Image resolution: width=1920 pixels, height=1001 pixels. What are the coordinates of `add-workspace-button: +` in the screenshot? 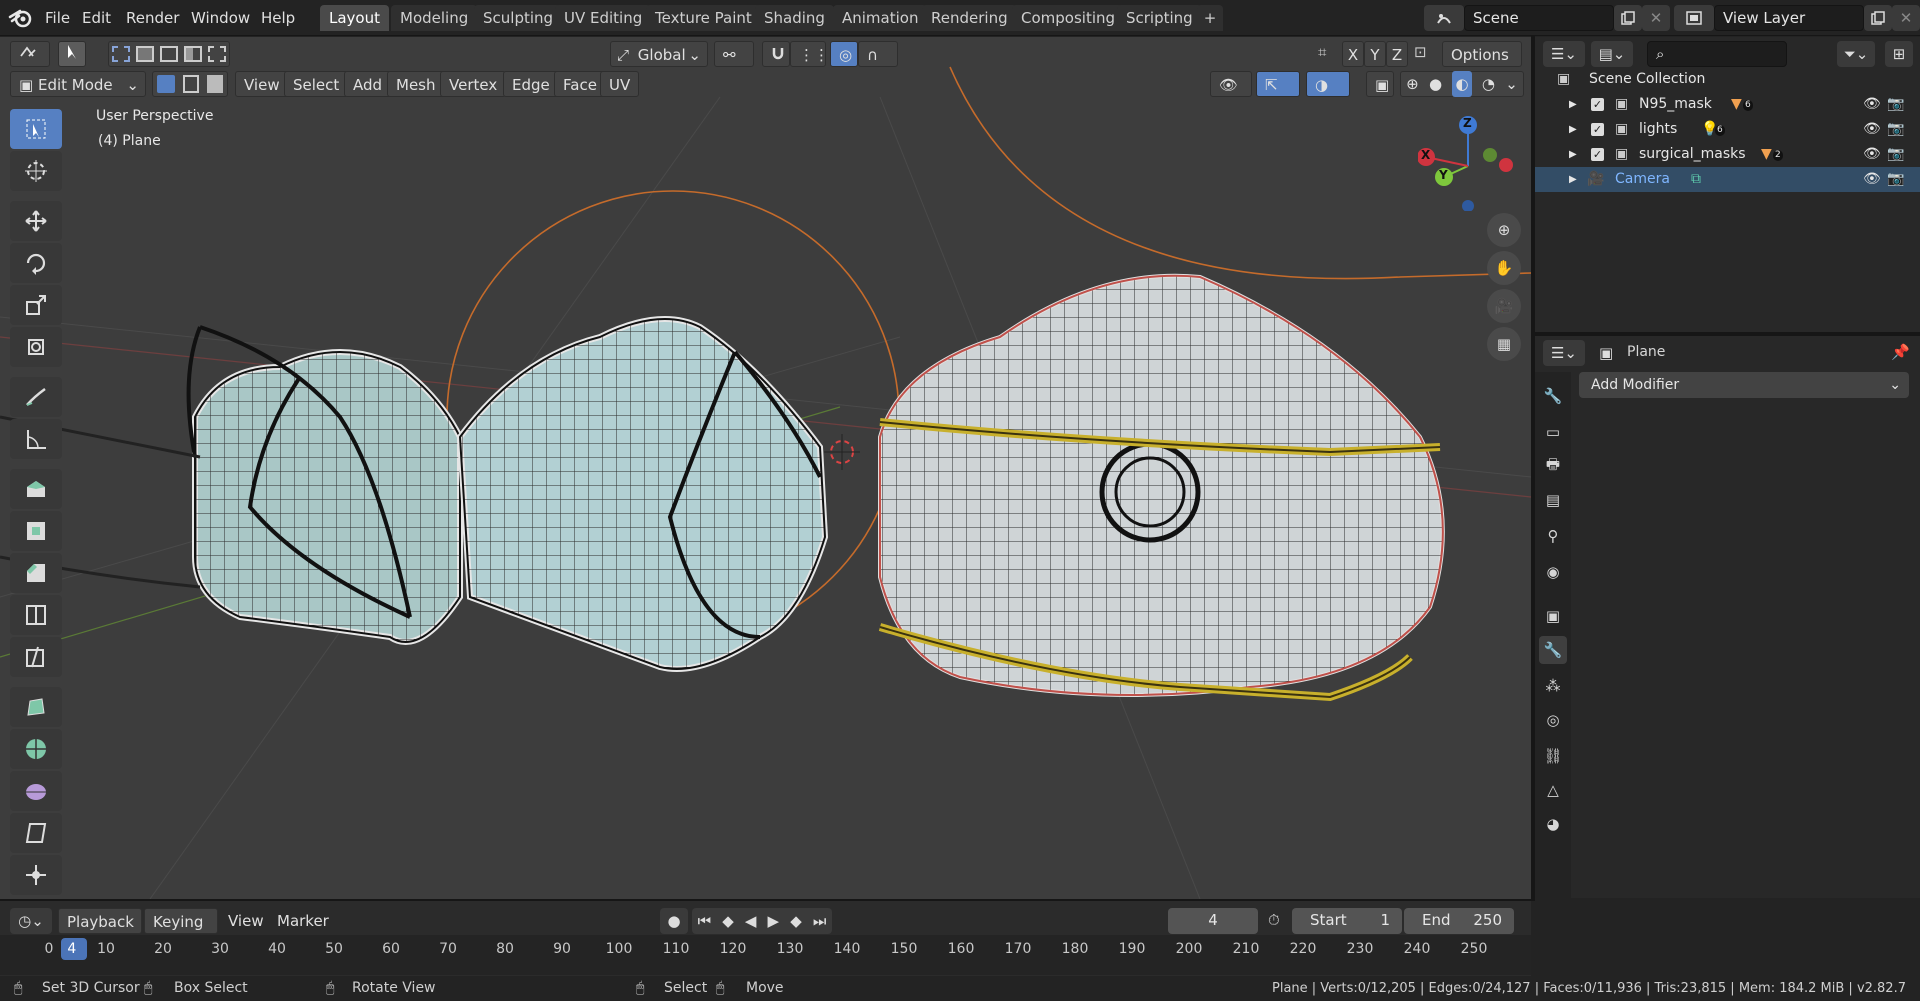 It's located at (1210, 18).